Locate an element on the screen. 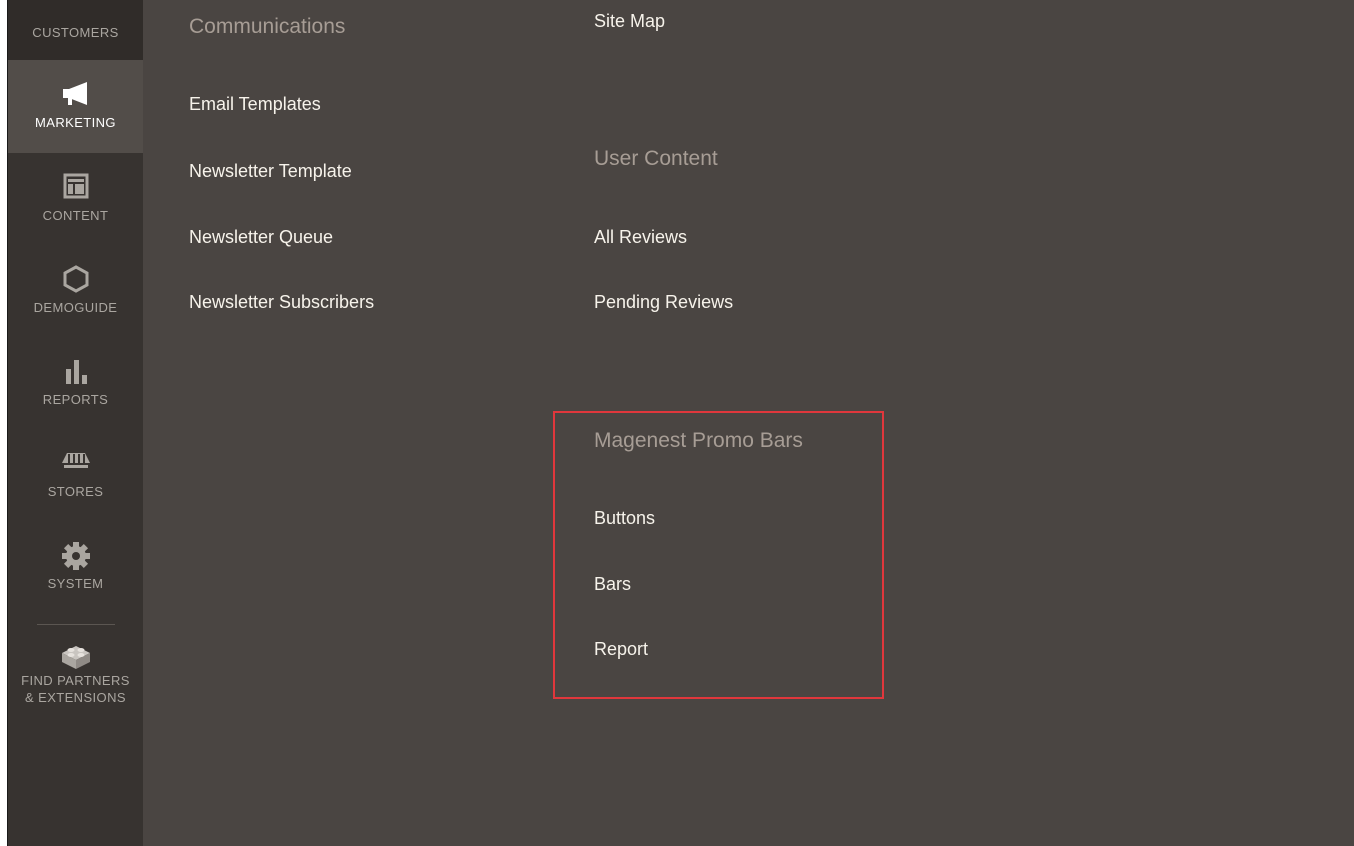 The width and height of the screenshot is (1354, 846). newsletter-queue-link: Newsletter Queue is located at coordinates (261, 237).